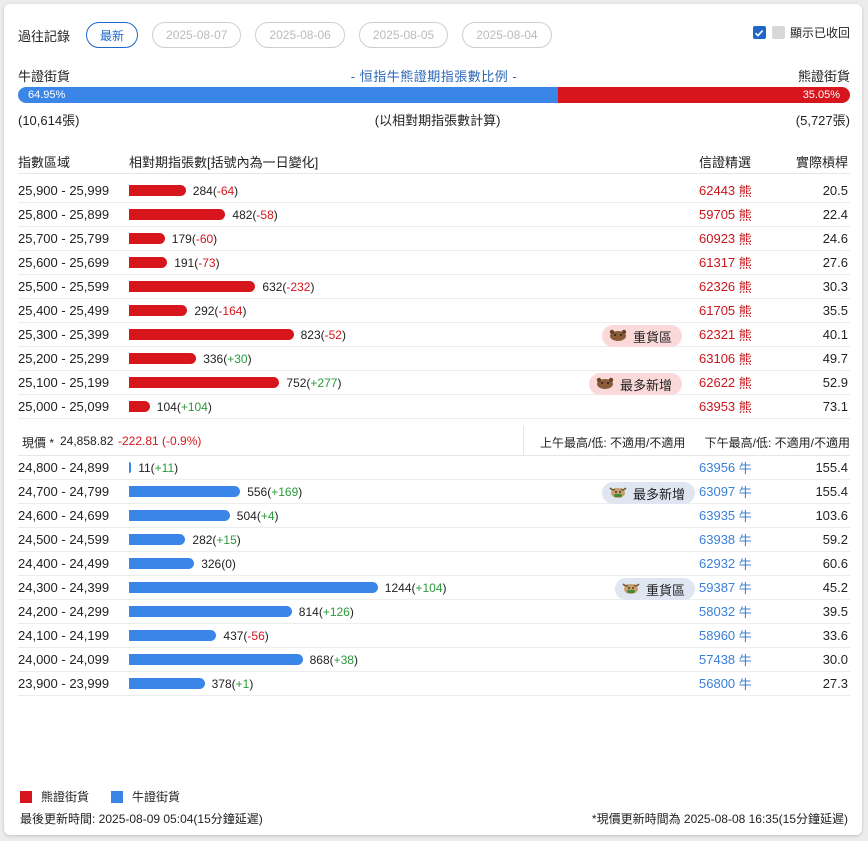 This screenshot has height=841, width=868. What do you see at coordinates (288, 95) in the screenshot?
I see `ratio-bull-segment: 64.95%` at bounding box center [288, 95].